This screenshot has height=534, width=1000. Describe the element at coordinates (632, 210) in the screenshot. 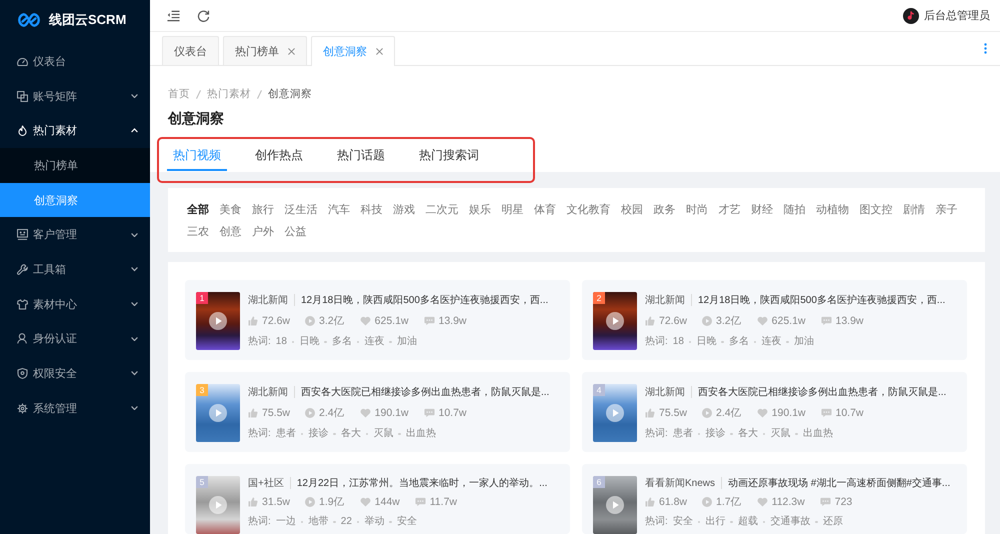

I see `category-filter: 校园` at that location.